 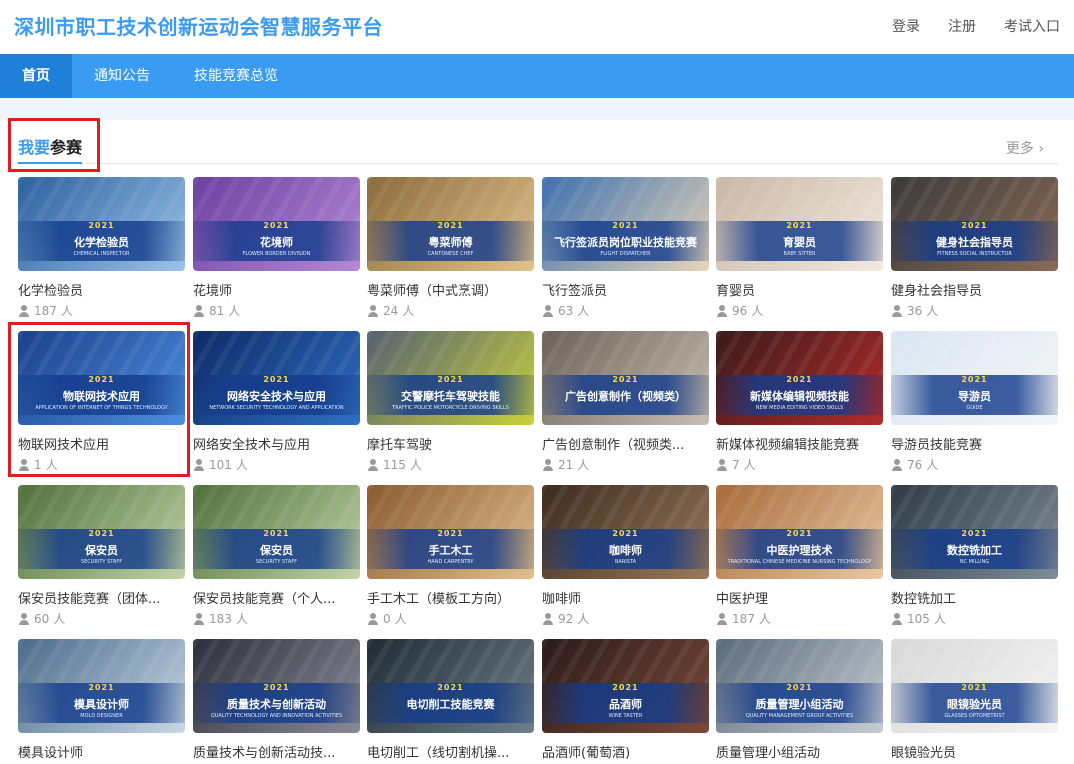 What do you see at coordinates (799, 597) in the screenshot?
I see `competition-name: 中医护理` at bounding box center [799, 597].